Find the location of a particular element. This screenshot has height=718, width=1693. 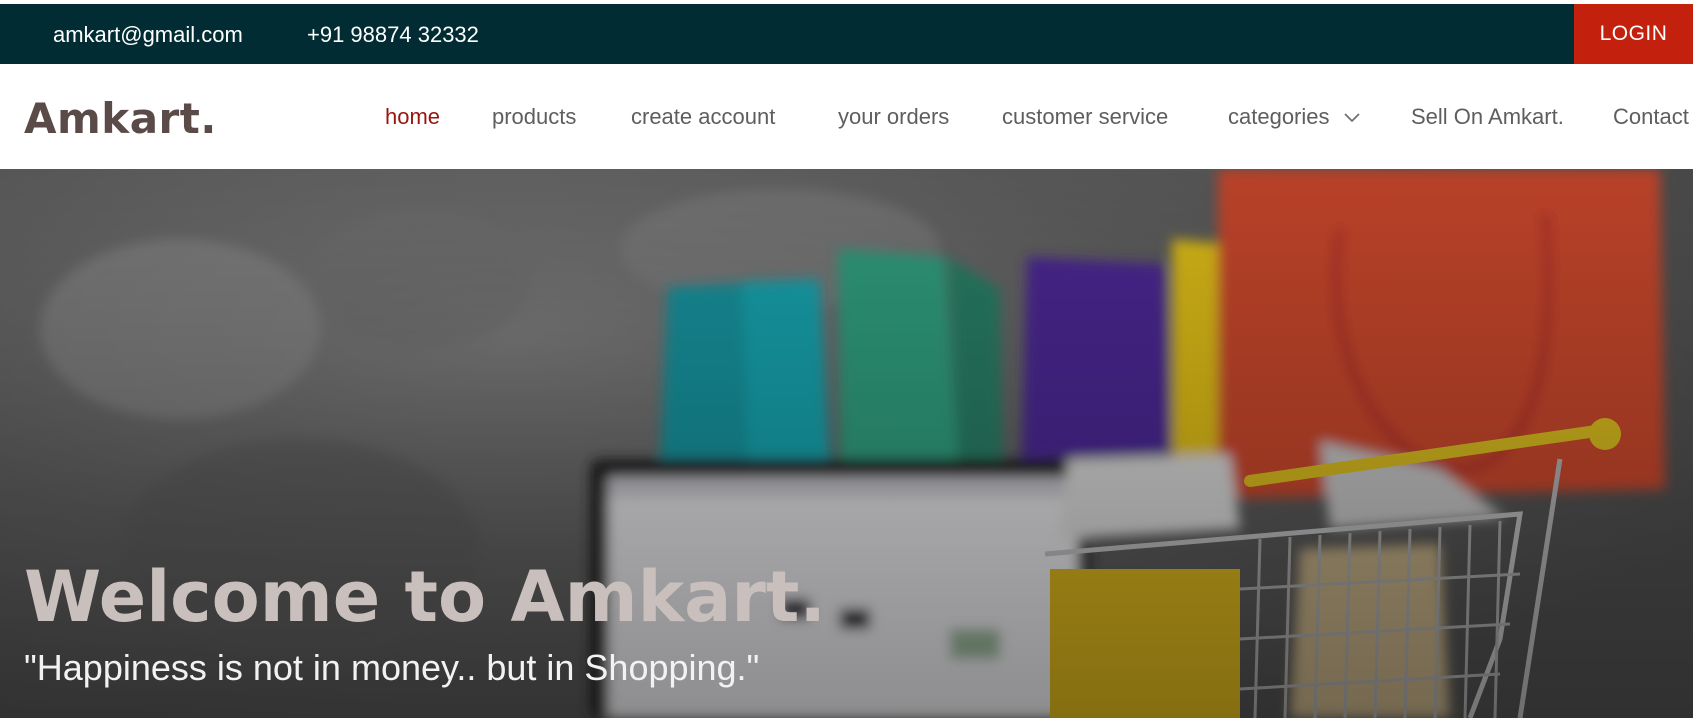

nav-item-categories: categories is located at coordinates (1294, 117).